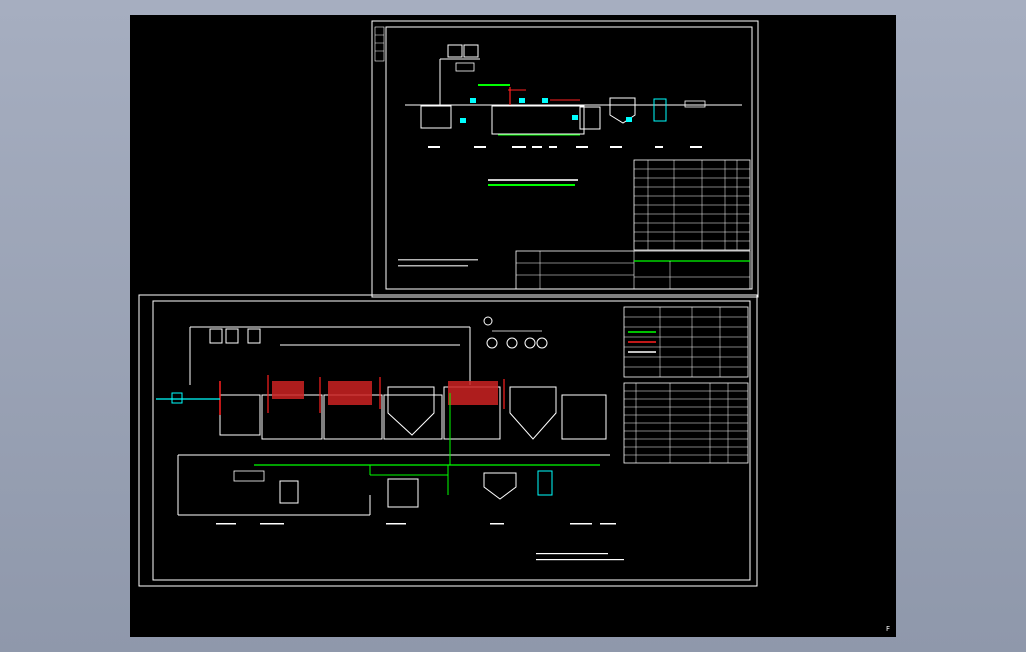 Image resolution: width=1026 pixels, height=652 pixels. What do you see at coordinates (565, 147) in the screenshot?
I see `process-labels-top` at bounding box center [565, 147].